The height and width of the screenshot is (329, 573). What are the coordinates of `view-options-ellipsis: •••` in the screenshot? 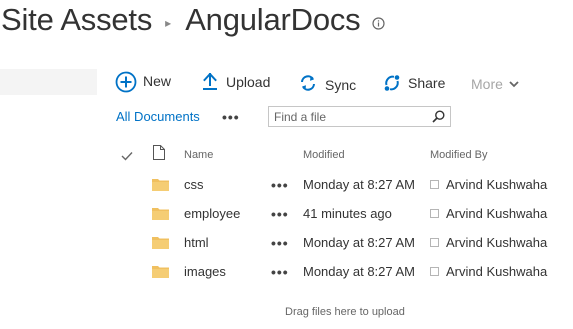 It's located at (231, 117).